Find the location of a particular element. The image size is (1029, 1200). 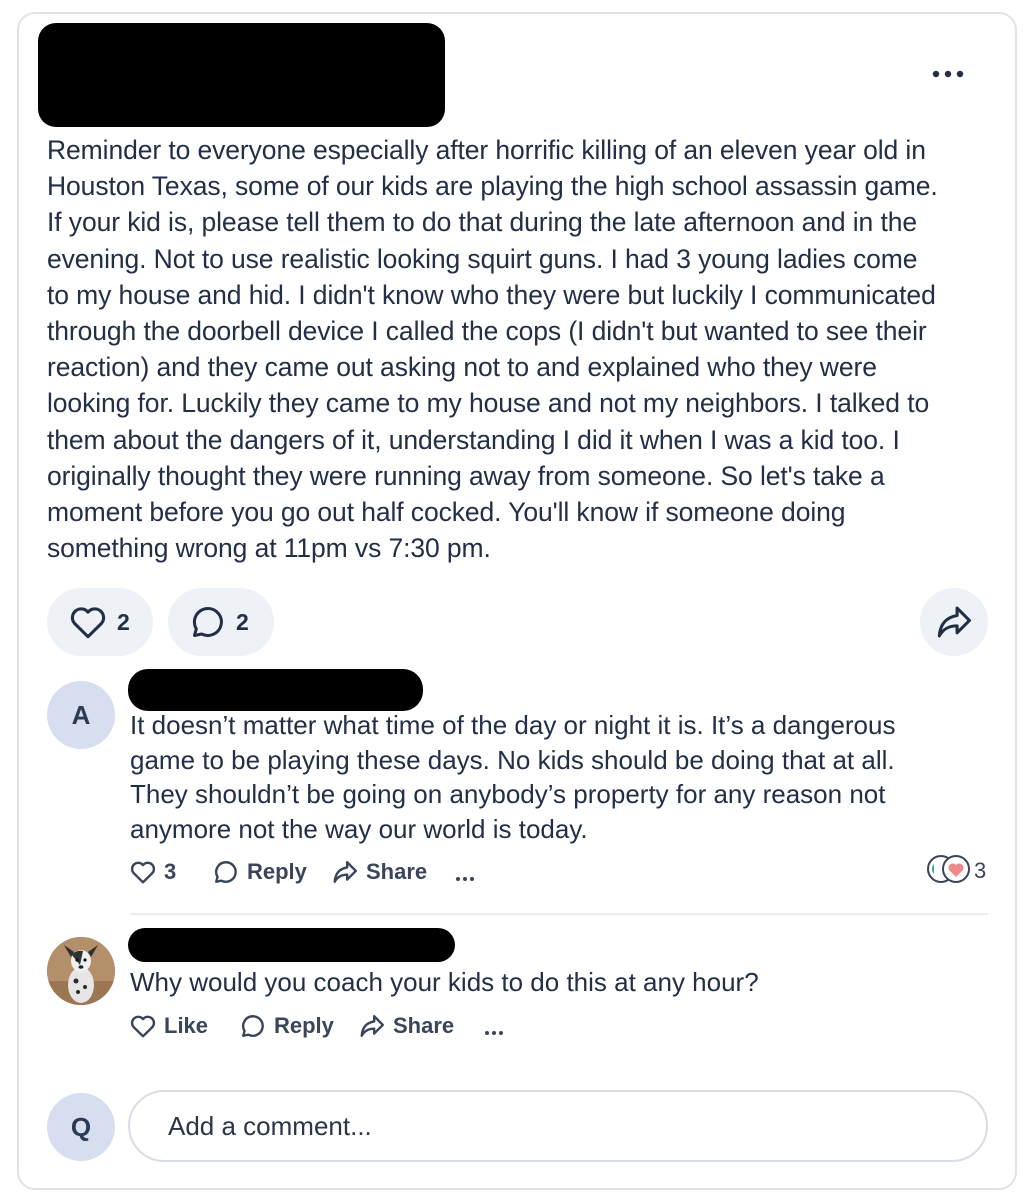

post-comment-button: 2 is located at coordinates (221, 622).